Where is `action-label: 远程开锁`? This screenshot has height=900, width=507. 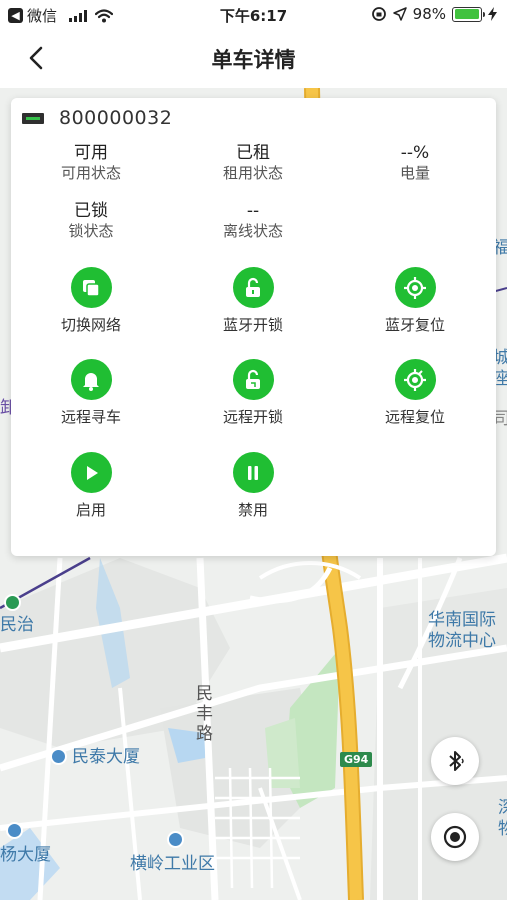 action-label: 远程开锁 is located at coordinates (252, 417).